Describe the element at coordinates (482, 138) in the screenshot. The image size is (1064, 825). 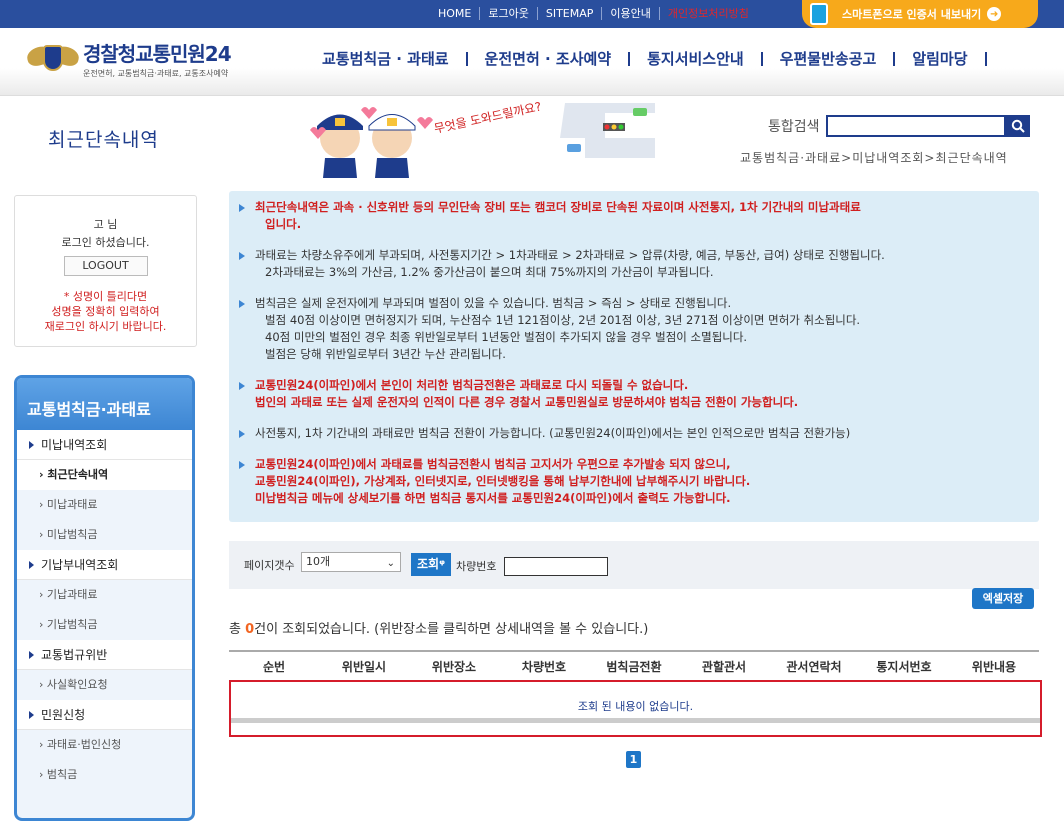
I see `police-mascot-illustration: 무엇을 도와드릴까요?` at that location.